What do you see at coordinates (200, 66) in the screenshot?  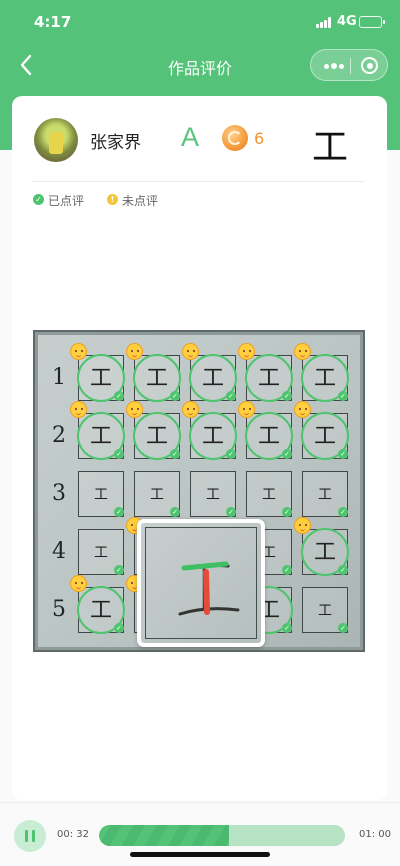 I see `nav-bar: 作品评价` at bounding box center [200, 66].